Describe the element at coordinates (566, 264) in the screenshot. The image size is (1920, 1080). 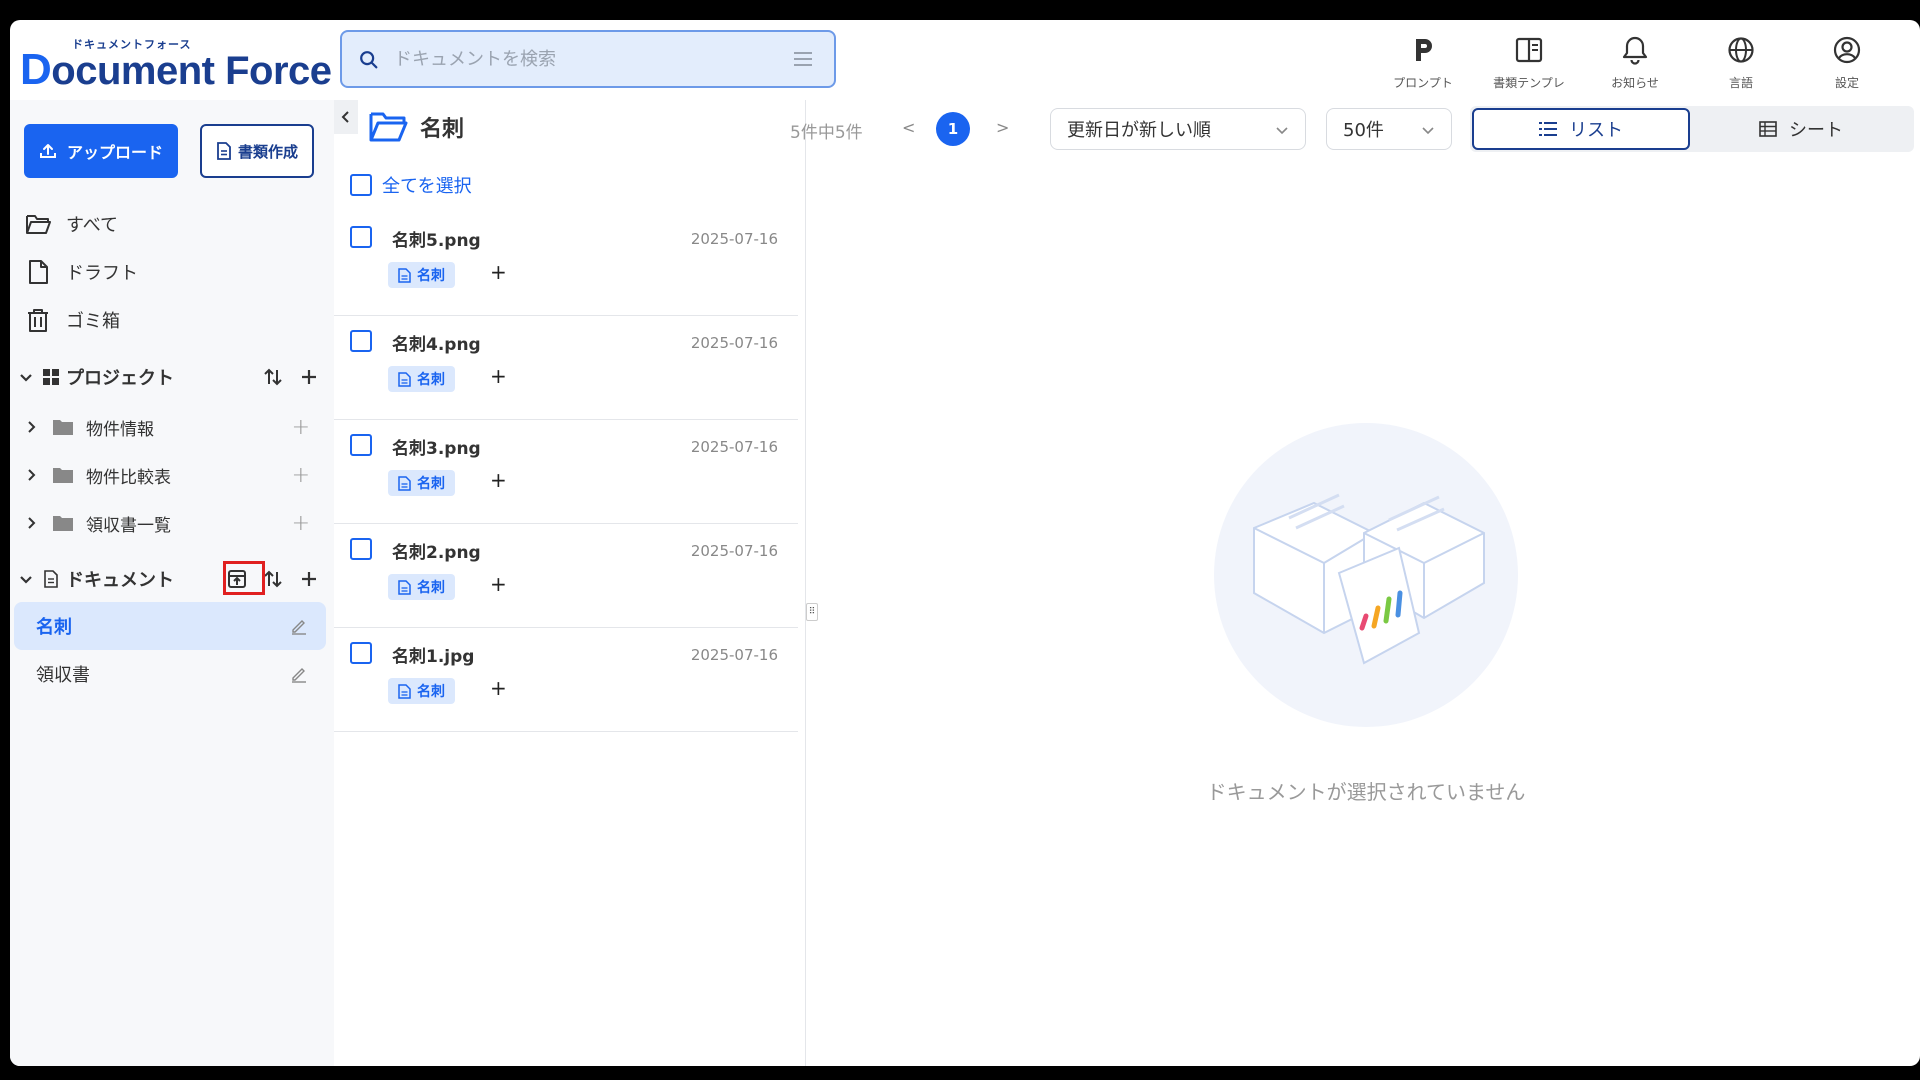
I see `table-row: 名刺5.png 2025-07-16 名刺 +` at that location.